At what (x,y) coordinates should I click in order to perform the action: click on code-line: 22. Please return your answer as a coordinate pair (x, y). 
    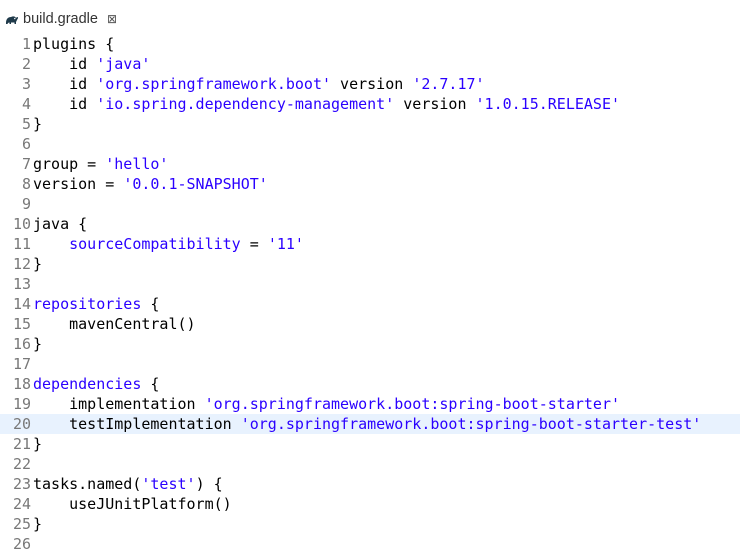
    Looking at the image, I should click on (370, 464).